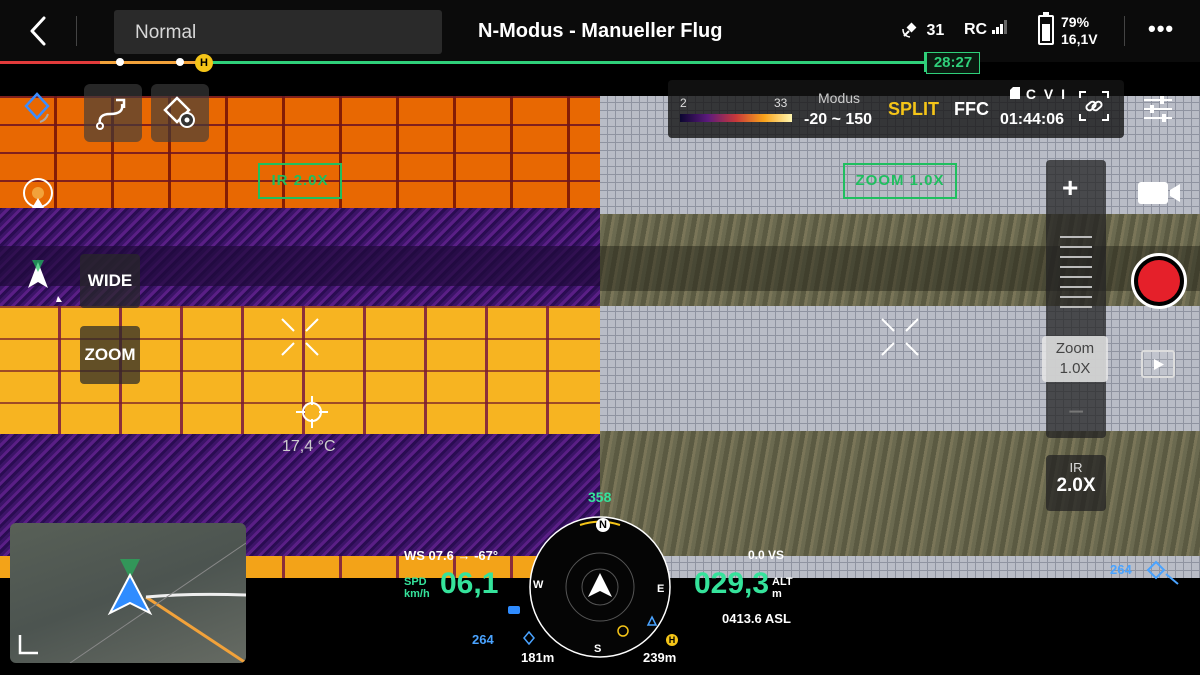 Image resolution: width=1200 pixels, height=675 pixels. Describe the element at coordinates (38, 196) in the screenshot. I see `return-home-icon` at that location.